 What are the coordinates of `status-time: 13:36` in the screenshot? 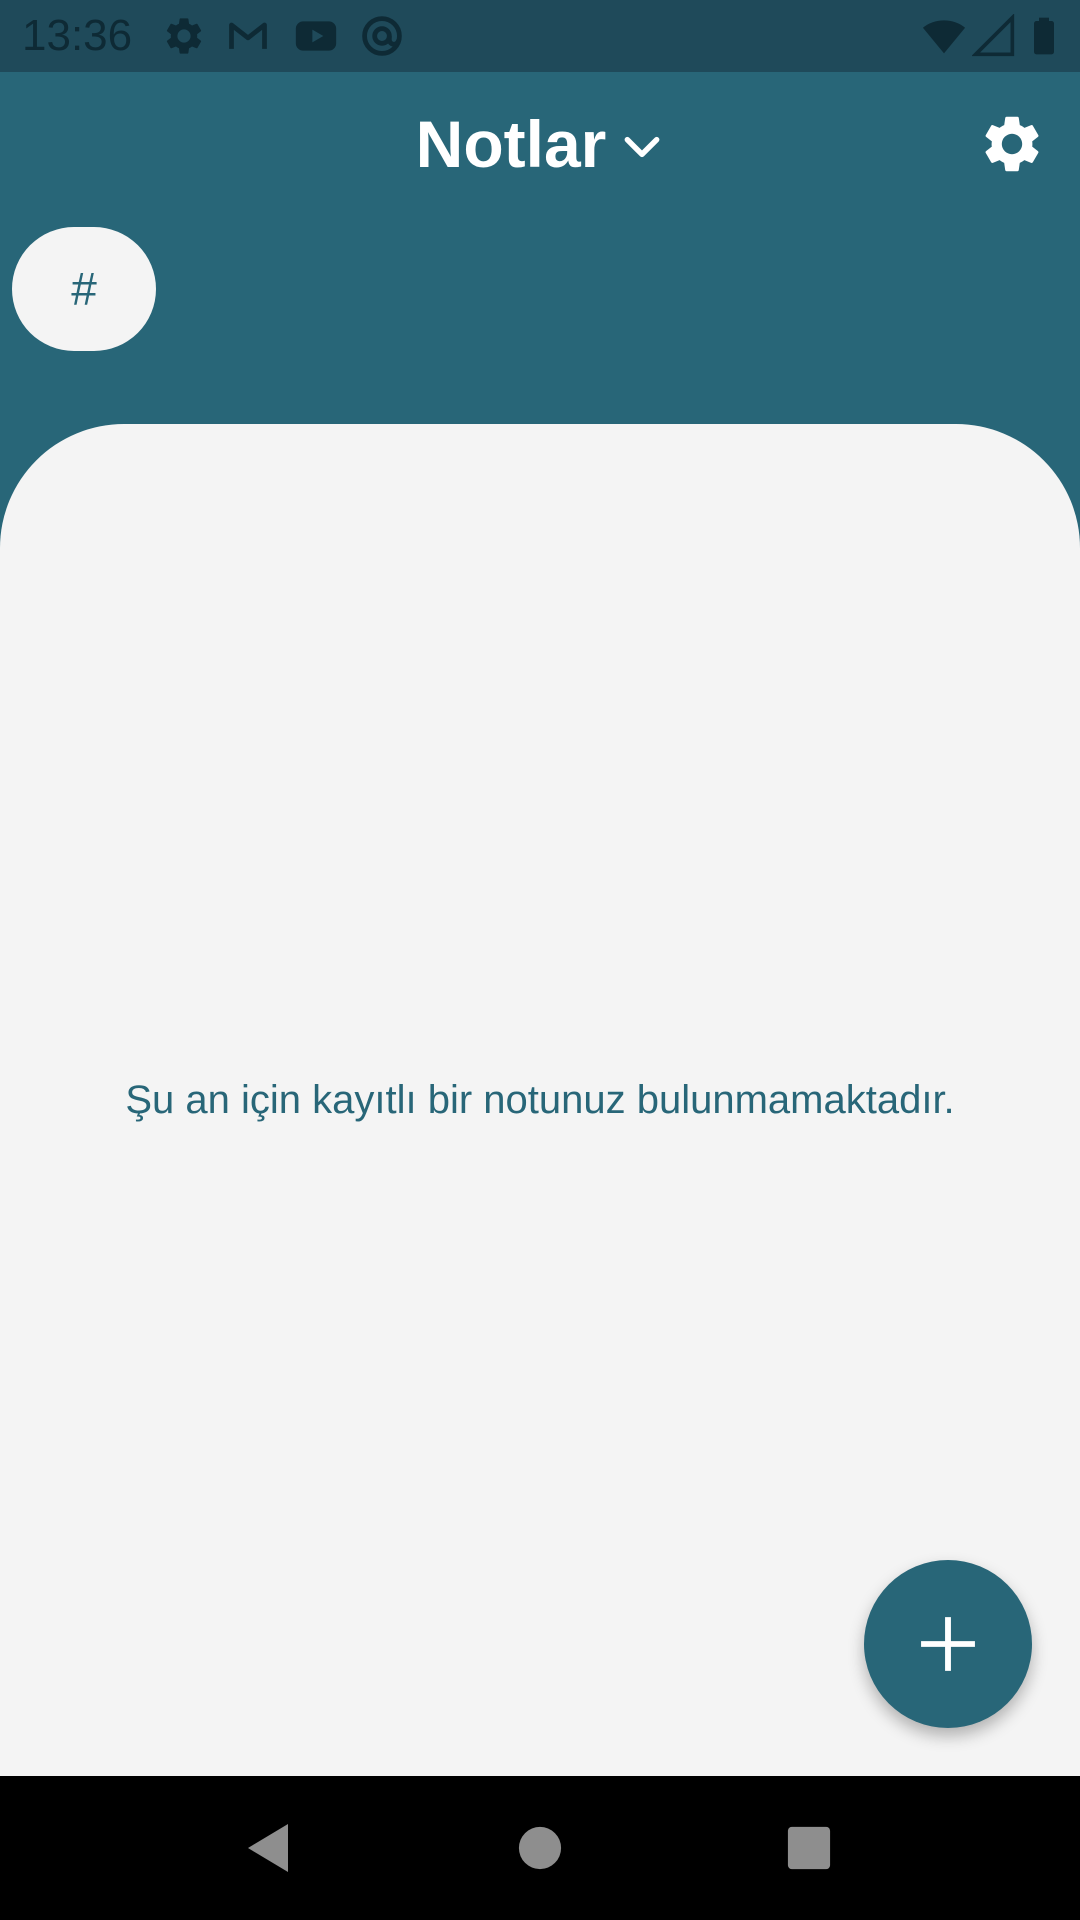 It's located at (77, 35).